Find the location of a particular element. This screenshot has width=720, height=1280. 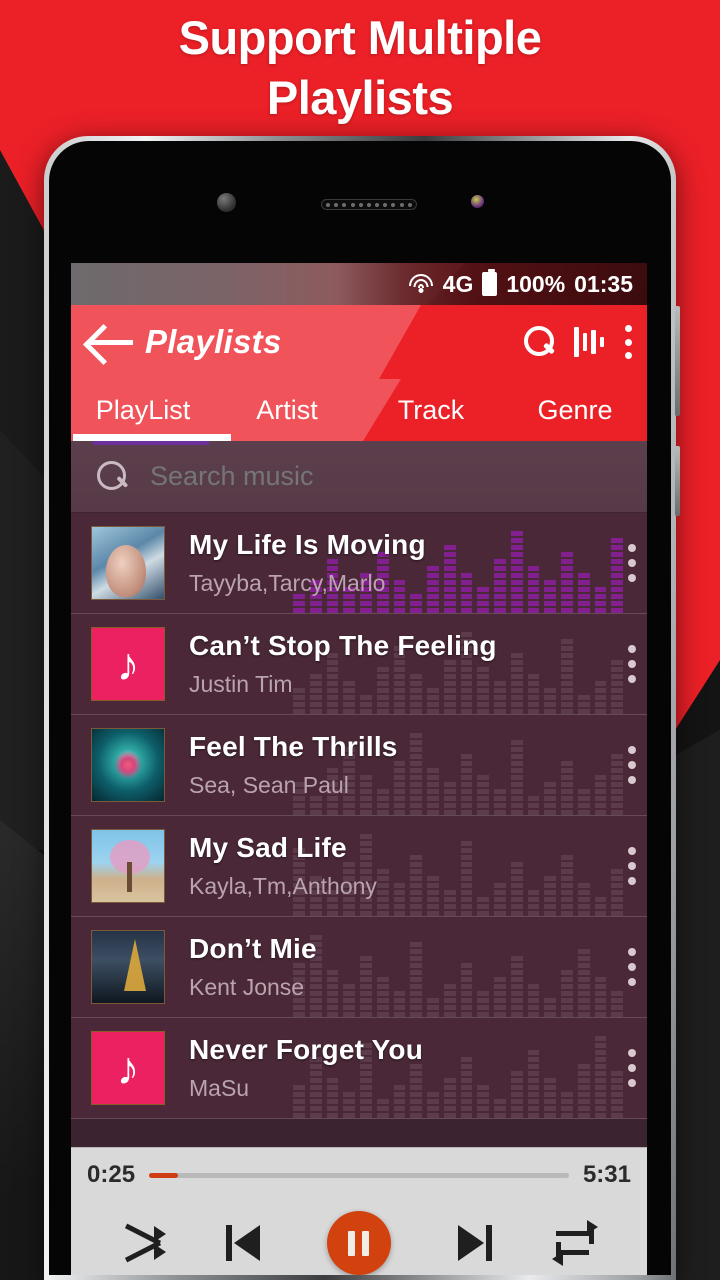

song-meta: Feel The Thrills Sea, Sean Paul is located at coordinates (293, 765).